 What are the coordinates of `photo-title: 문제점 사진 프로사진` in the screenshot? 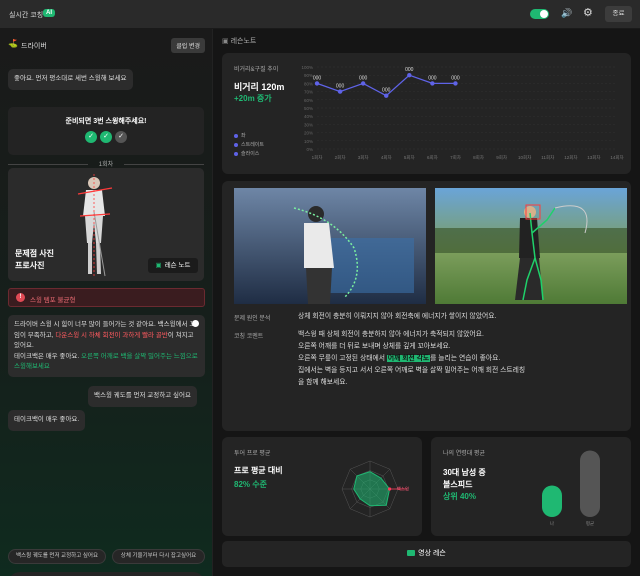 It's located at (35, 259).